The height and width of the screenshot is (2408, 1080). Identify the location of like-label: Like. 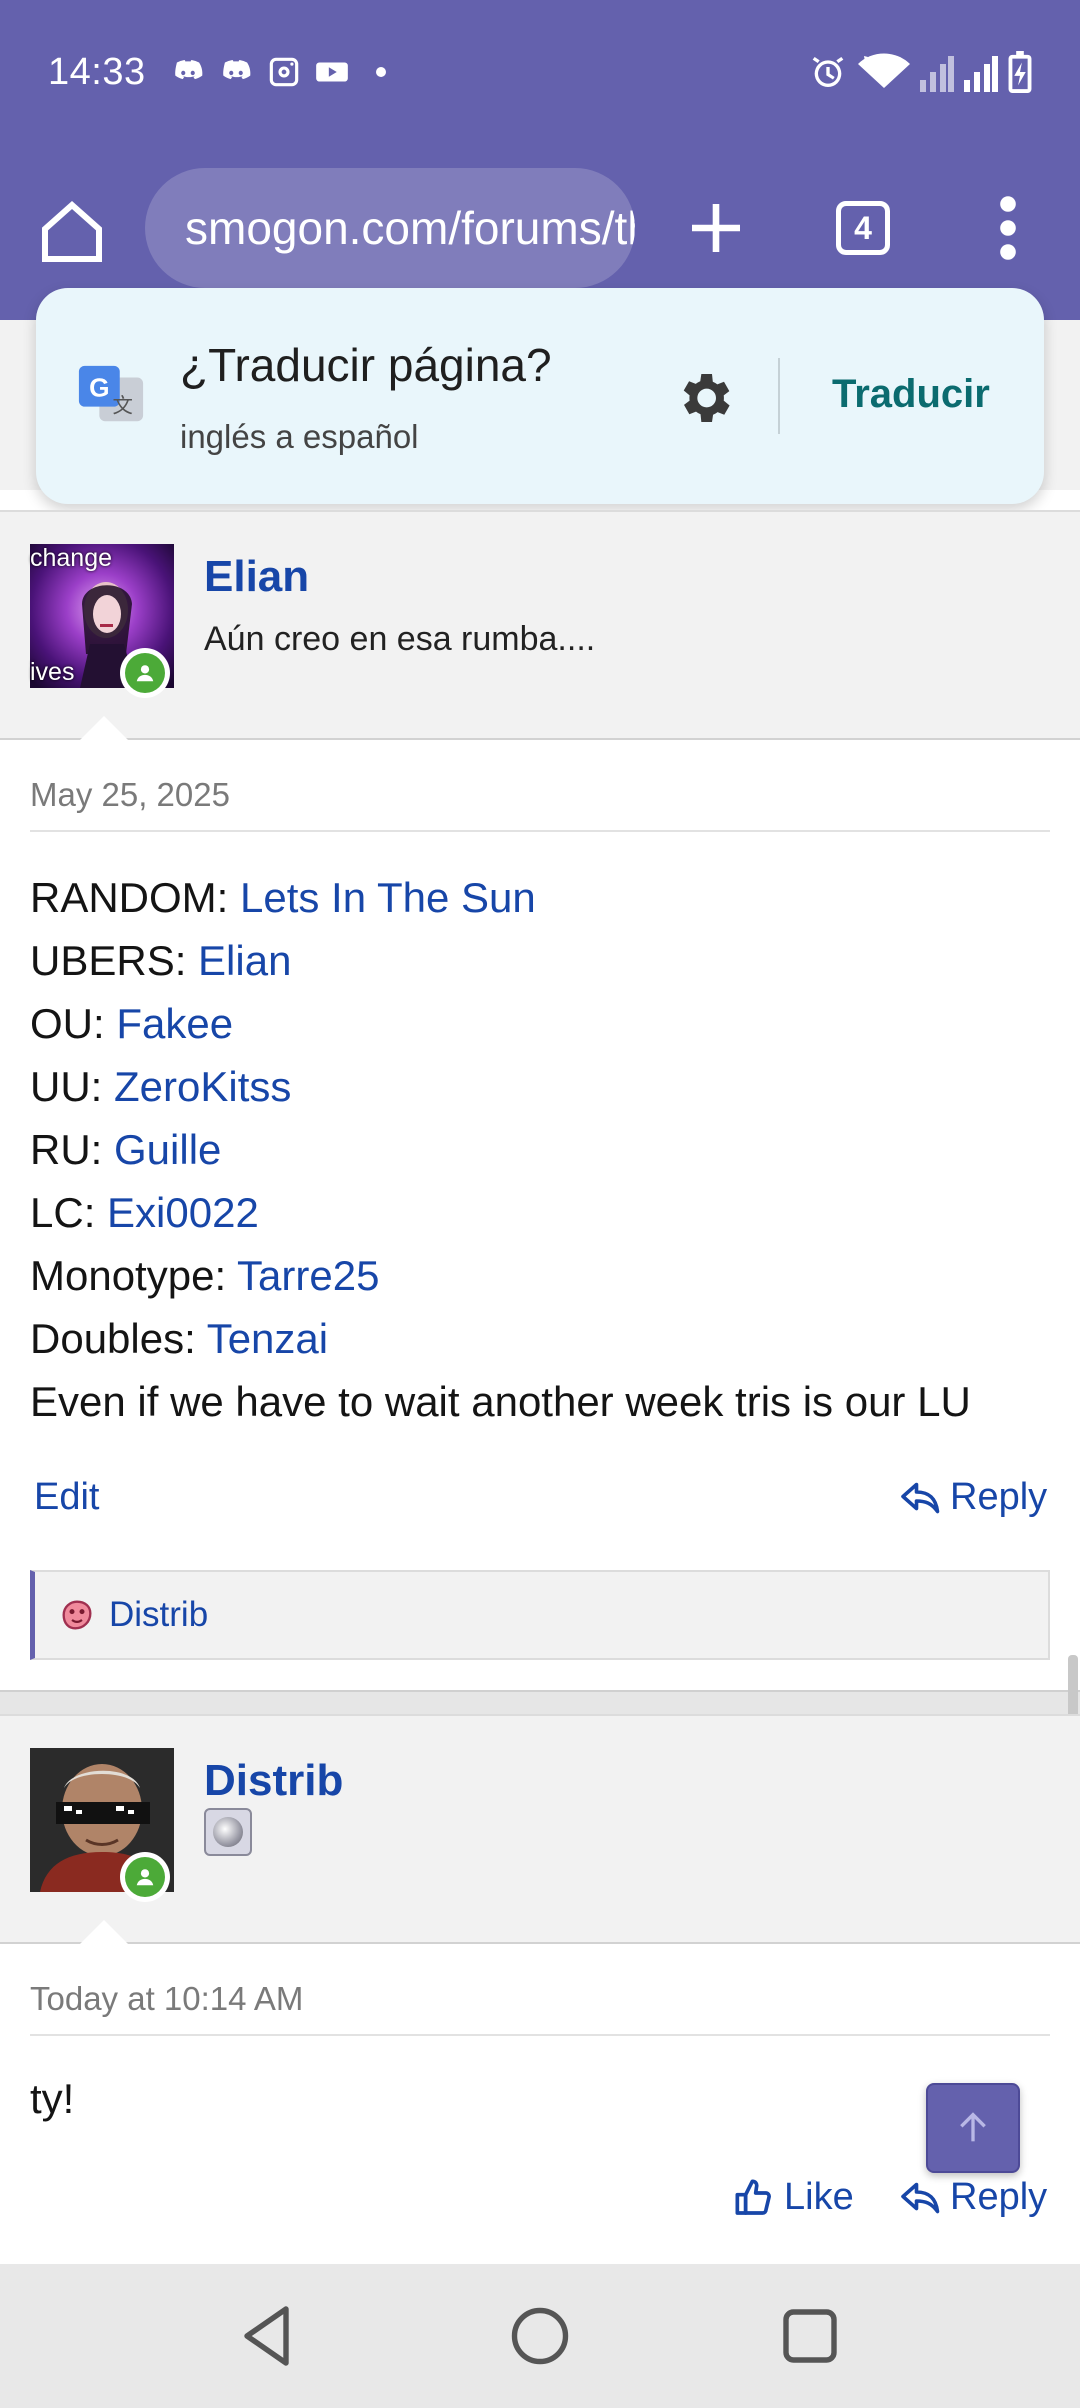
(819, 2197).